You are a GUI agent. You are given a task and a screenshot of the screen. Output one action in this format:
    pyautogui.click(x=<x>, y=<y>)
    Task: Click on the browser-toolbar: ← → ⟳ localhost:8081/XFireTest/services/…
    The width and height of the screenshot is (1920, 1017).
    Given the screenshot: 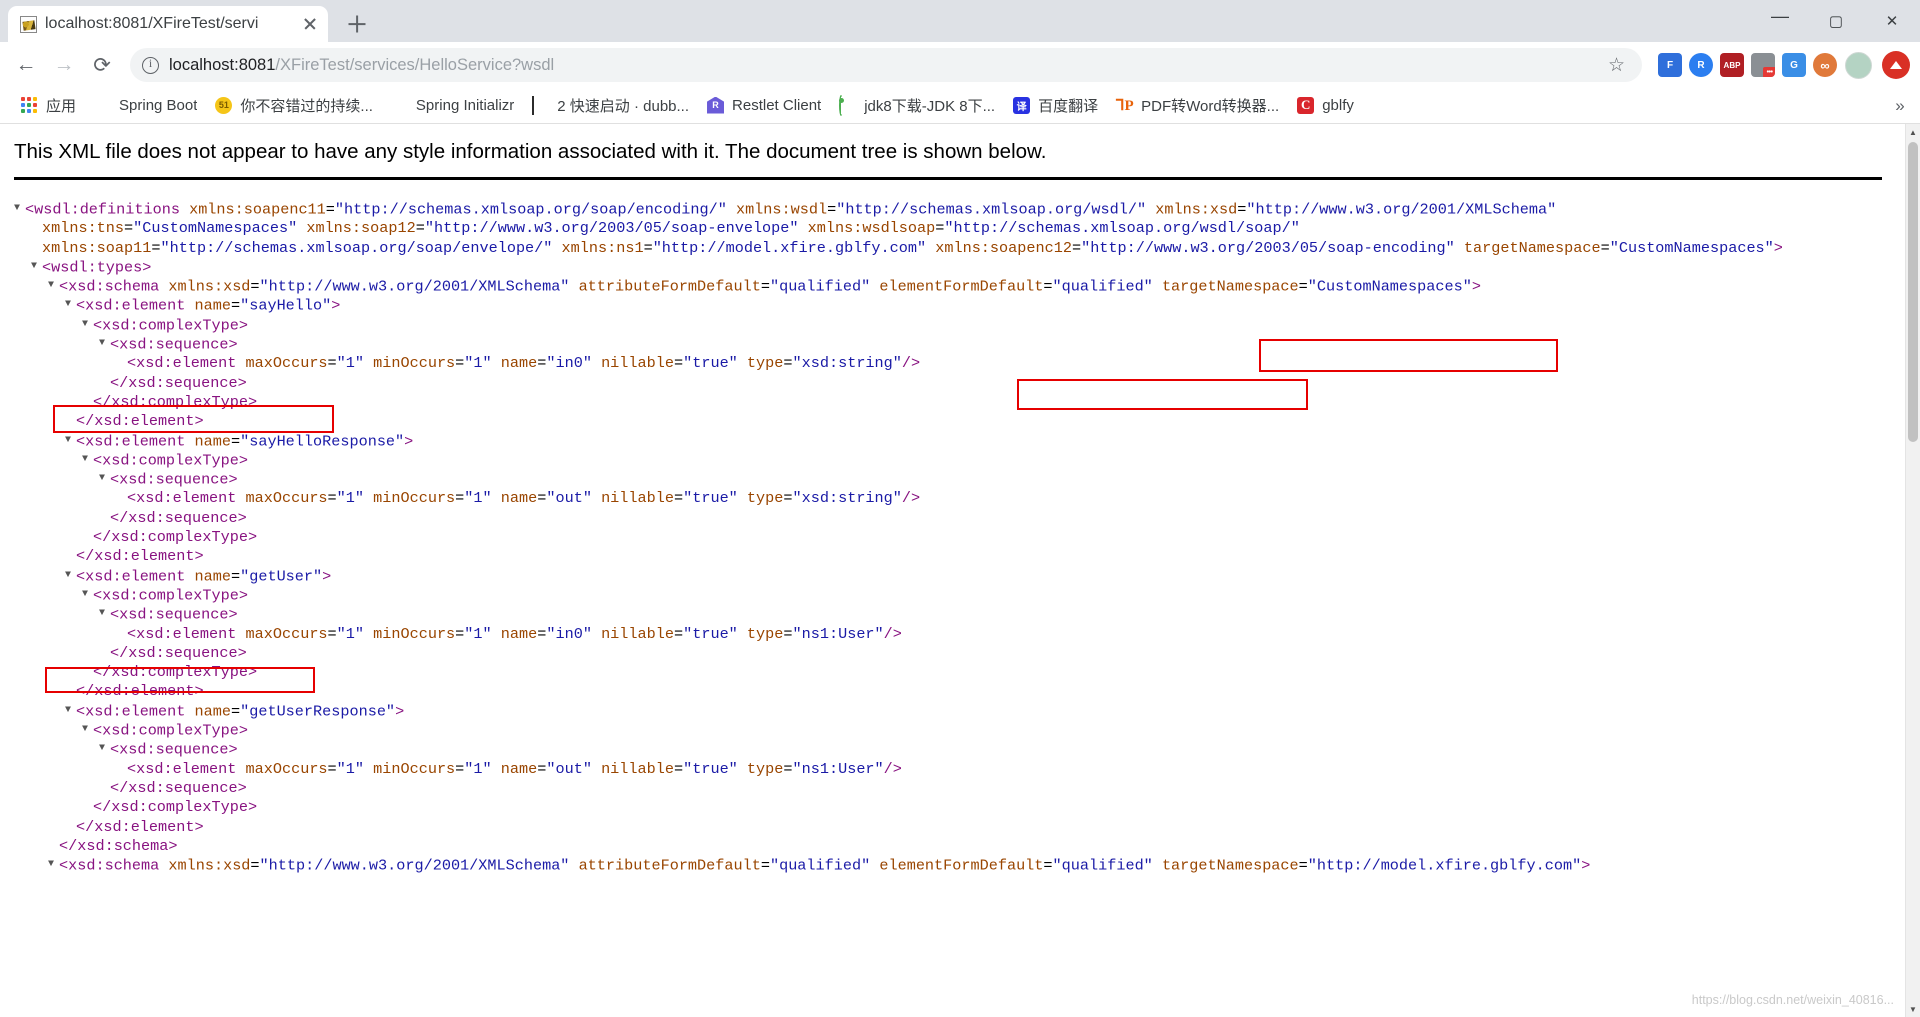 What is the action you would take?
    pyautogui.click(x=960, y=65)
    